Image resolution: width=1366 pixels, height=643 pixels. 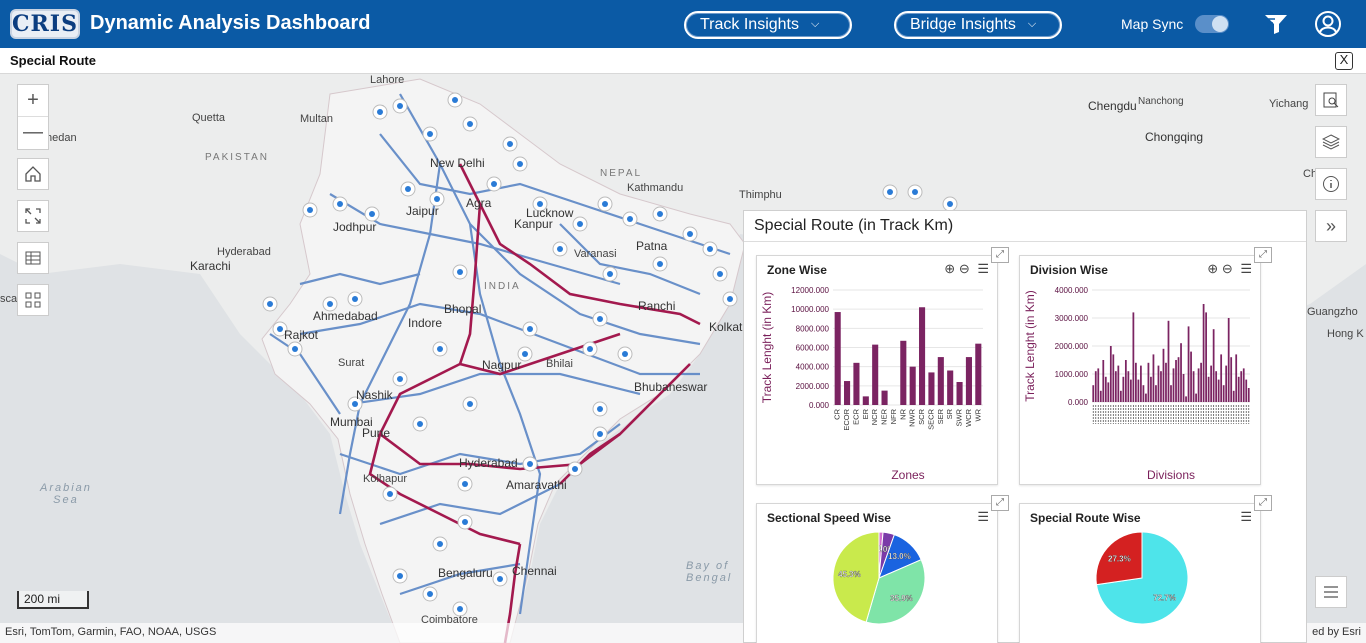 What do you see at coordinates (595, 254) in the screenshot?
I see `map-label-varanasi: Varanasi` at bounding box center [595, 254].